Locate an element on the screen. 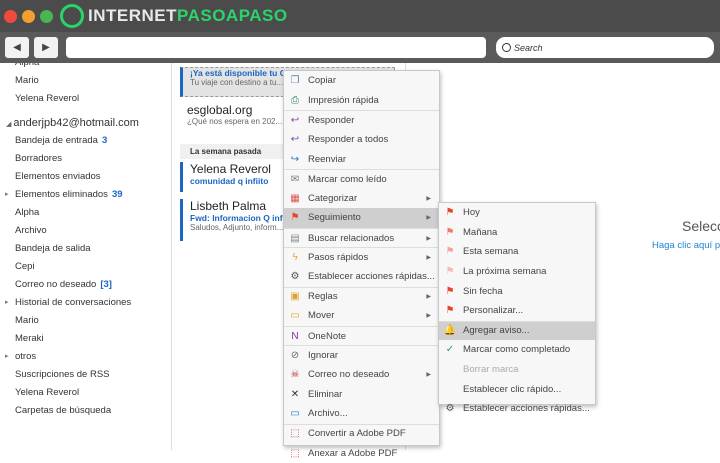  menu-item-label: Borrar marca is located at coordinates (491, 370).